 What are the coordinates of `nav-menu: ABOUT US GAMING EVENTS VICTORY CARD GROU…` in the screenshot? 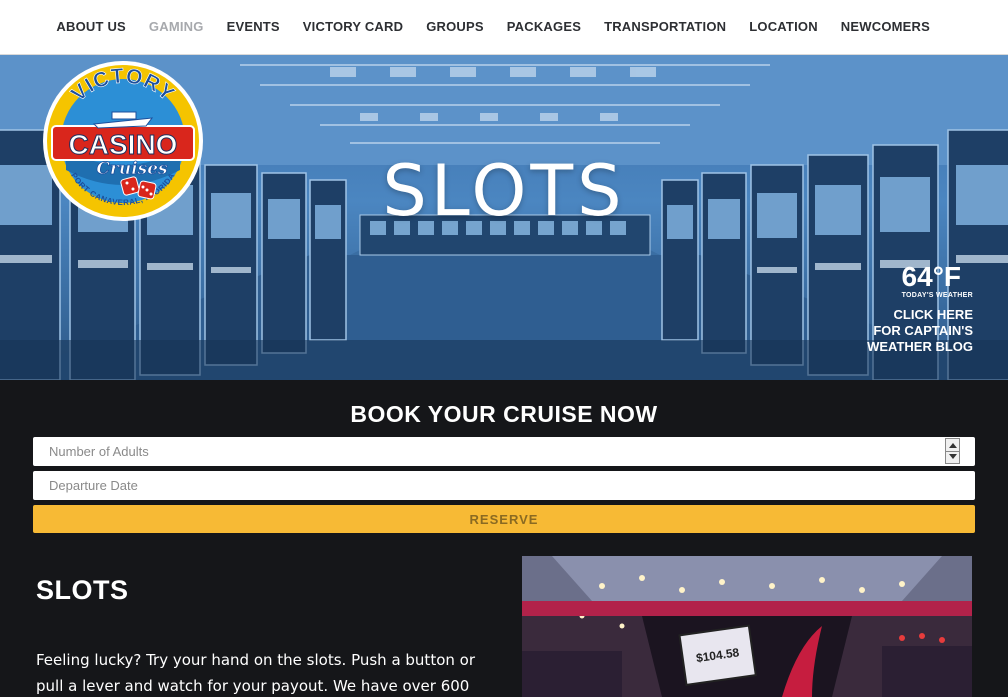 It's located at (481, 26).